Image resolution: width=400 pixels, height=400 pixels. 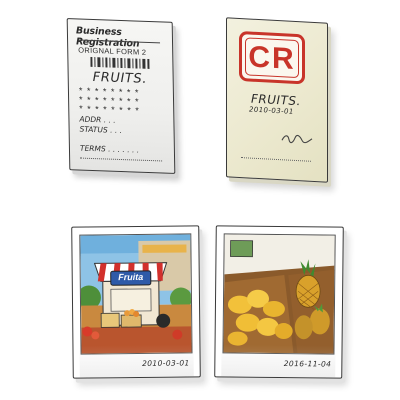 What do you see at coordinates (112, 51) in the screenshot?
I see `original-form-label: ORIGNAL FORM 2` at bounding box center [112, 51].